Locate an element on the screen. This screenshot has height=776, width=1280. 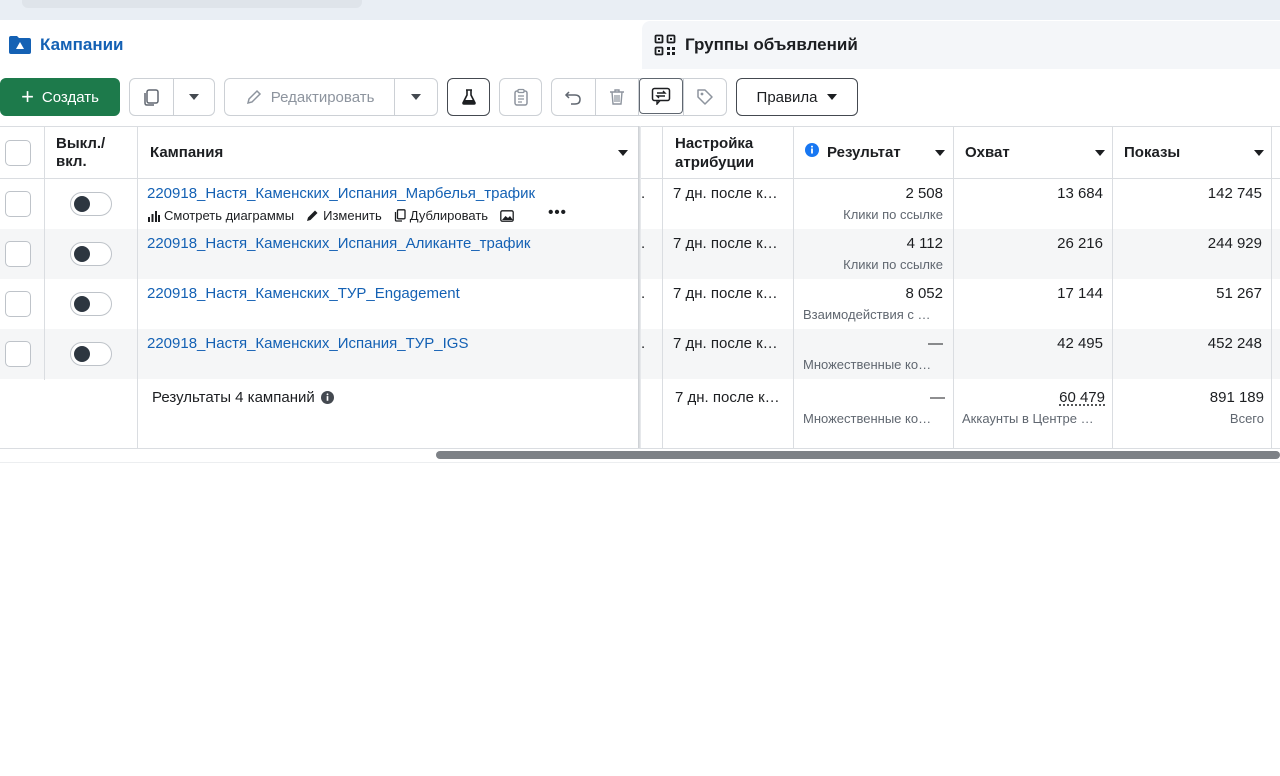
campaign-name-link: 220918_Настя_Каменских_ТУР_Engagement is located at coordinates (303, 293).